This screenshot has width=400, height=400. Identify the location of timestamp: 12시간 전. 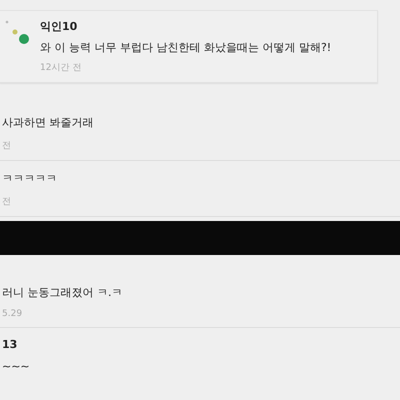
(61, 68).